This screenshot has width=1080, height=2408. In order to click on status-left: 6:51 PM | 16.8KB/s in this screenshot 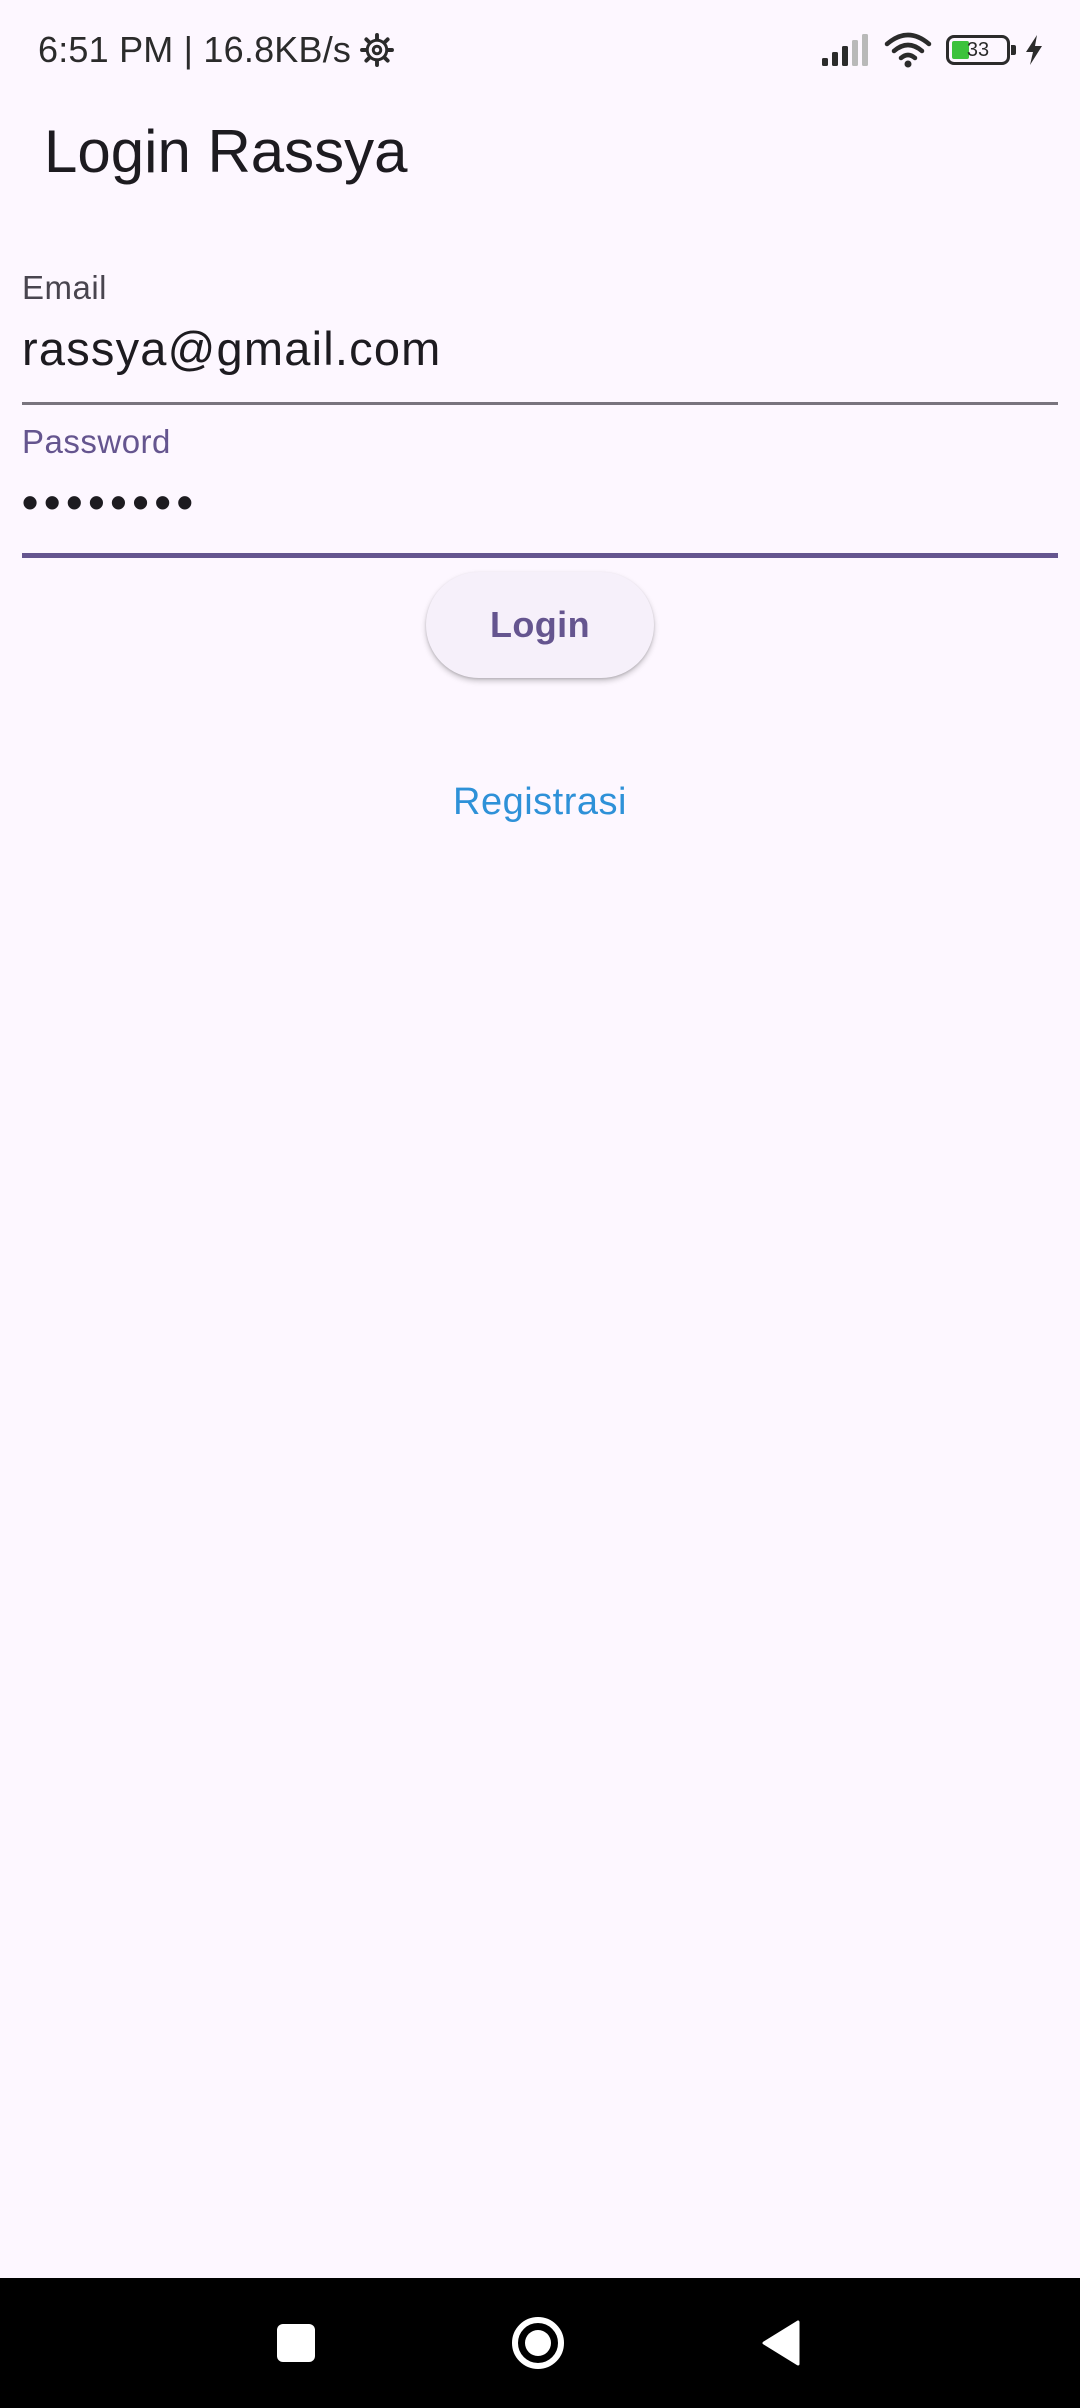, I will do `click(216, 50)`.